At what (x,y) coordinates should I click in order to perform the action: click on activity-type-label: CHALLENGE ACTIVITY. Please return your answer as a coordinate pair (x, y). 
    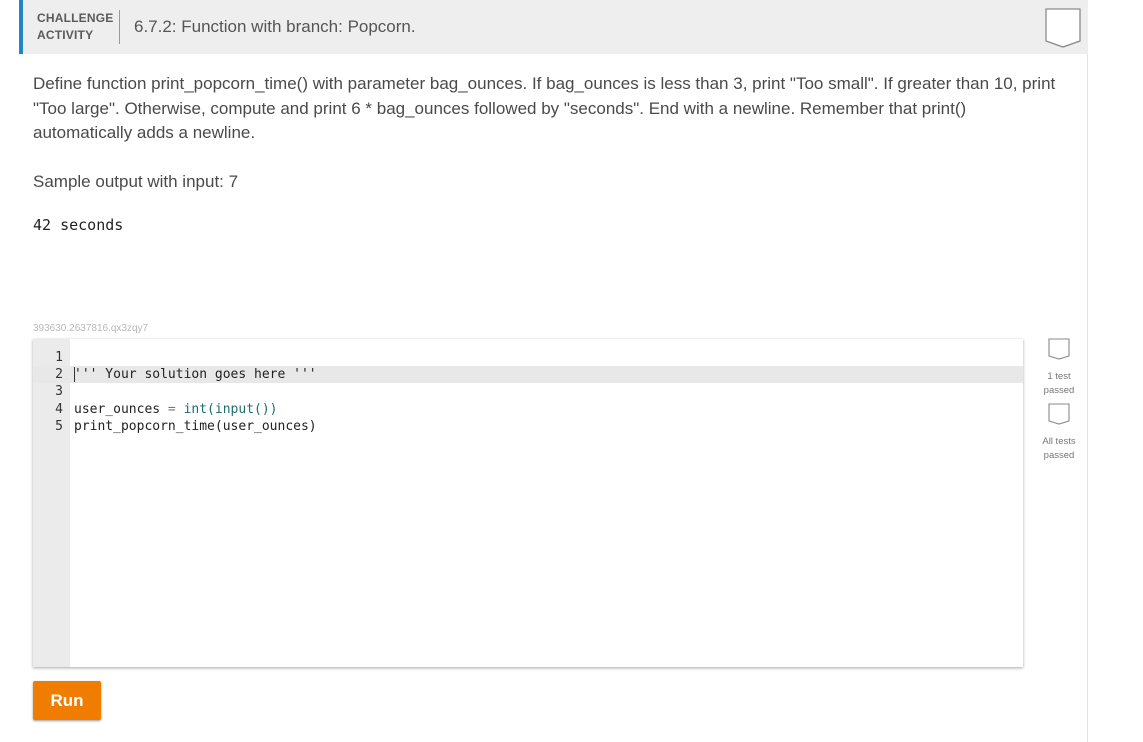
    Looking at the image, I should click on (75, 27).